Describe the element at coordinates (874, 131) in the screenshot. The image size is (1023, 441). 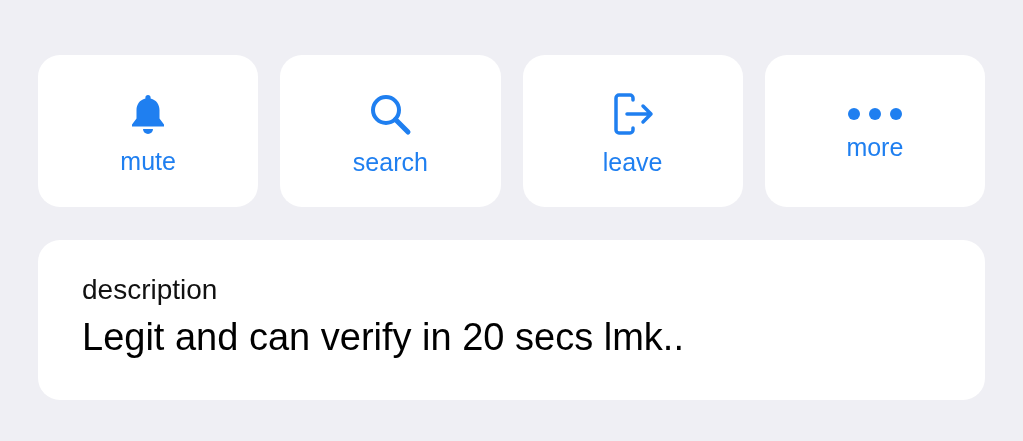
I see `action-button: more` at that location.